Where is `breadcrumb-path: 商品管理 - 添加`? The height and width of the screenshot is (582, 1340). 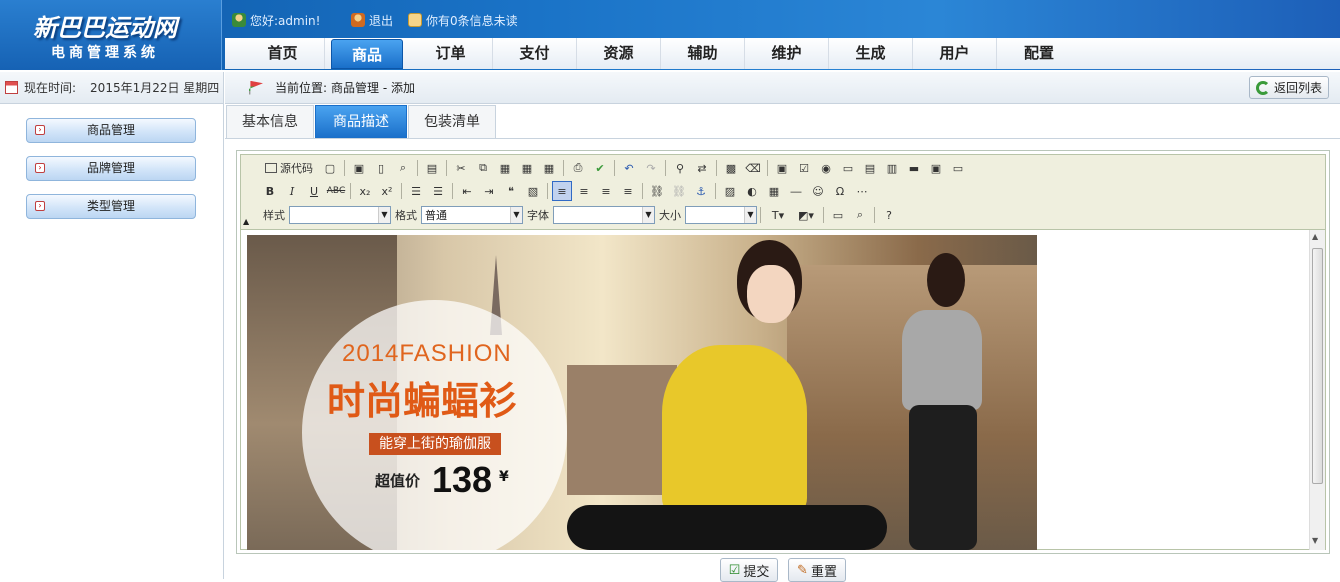
breadcrumb-path: 商品管理 - 添加 is located at coordinates (373, 88).